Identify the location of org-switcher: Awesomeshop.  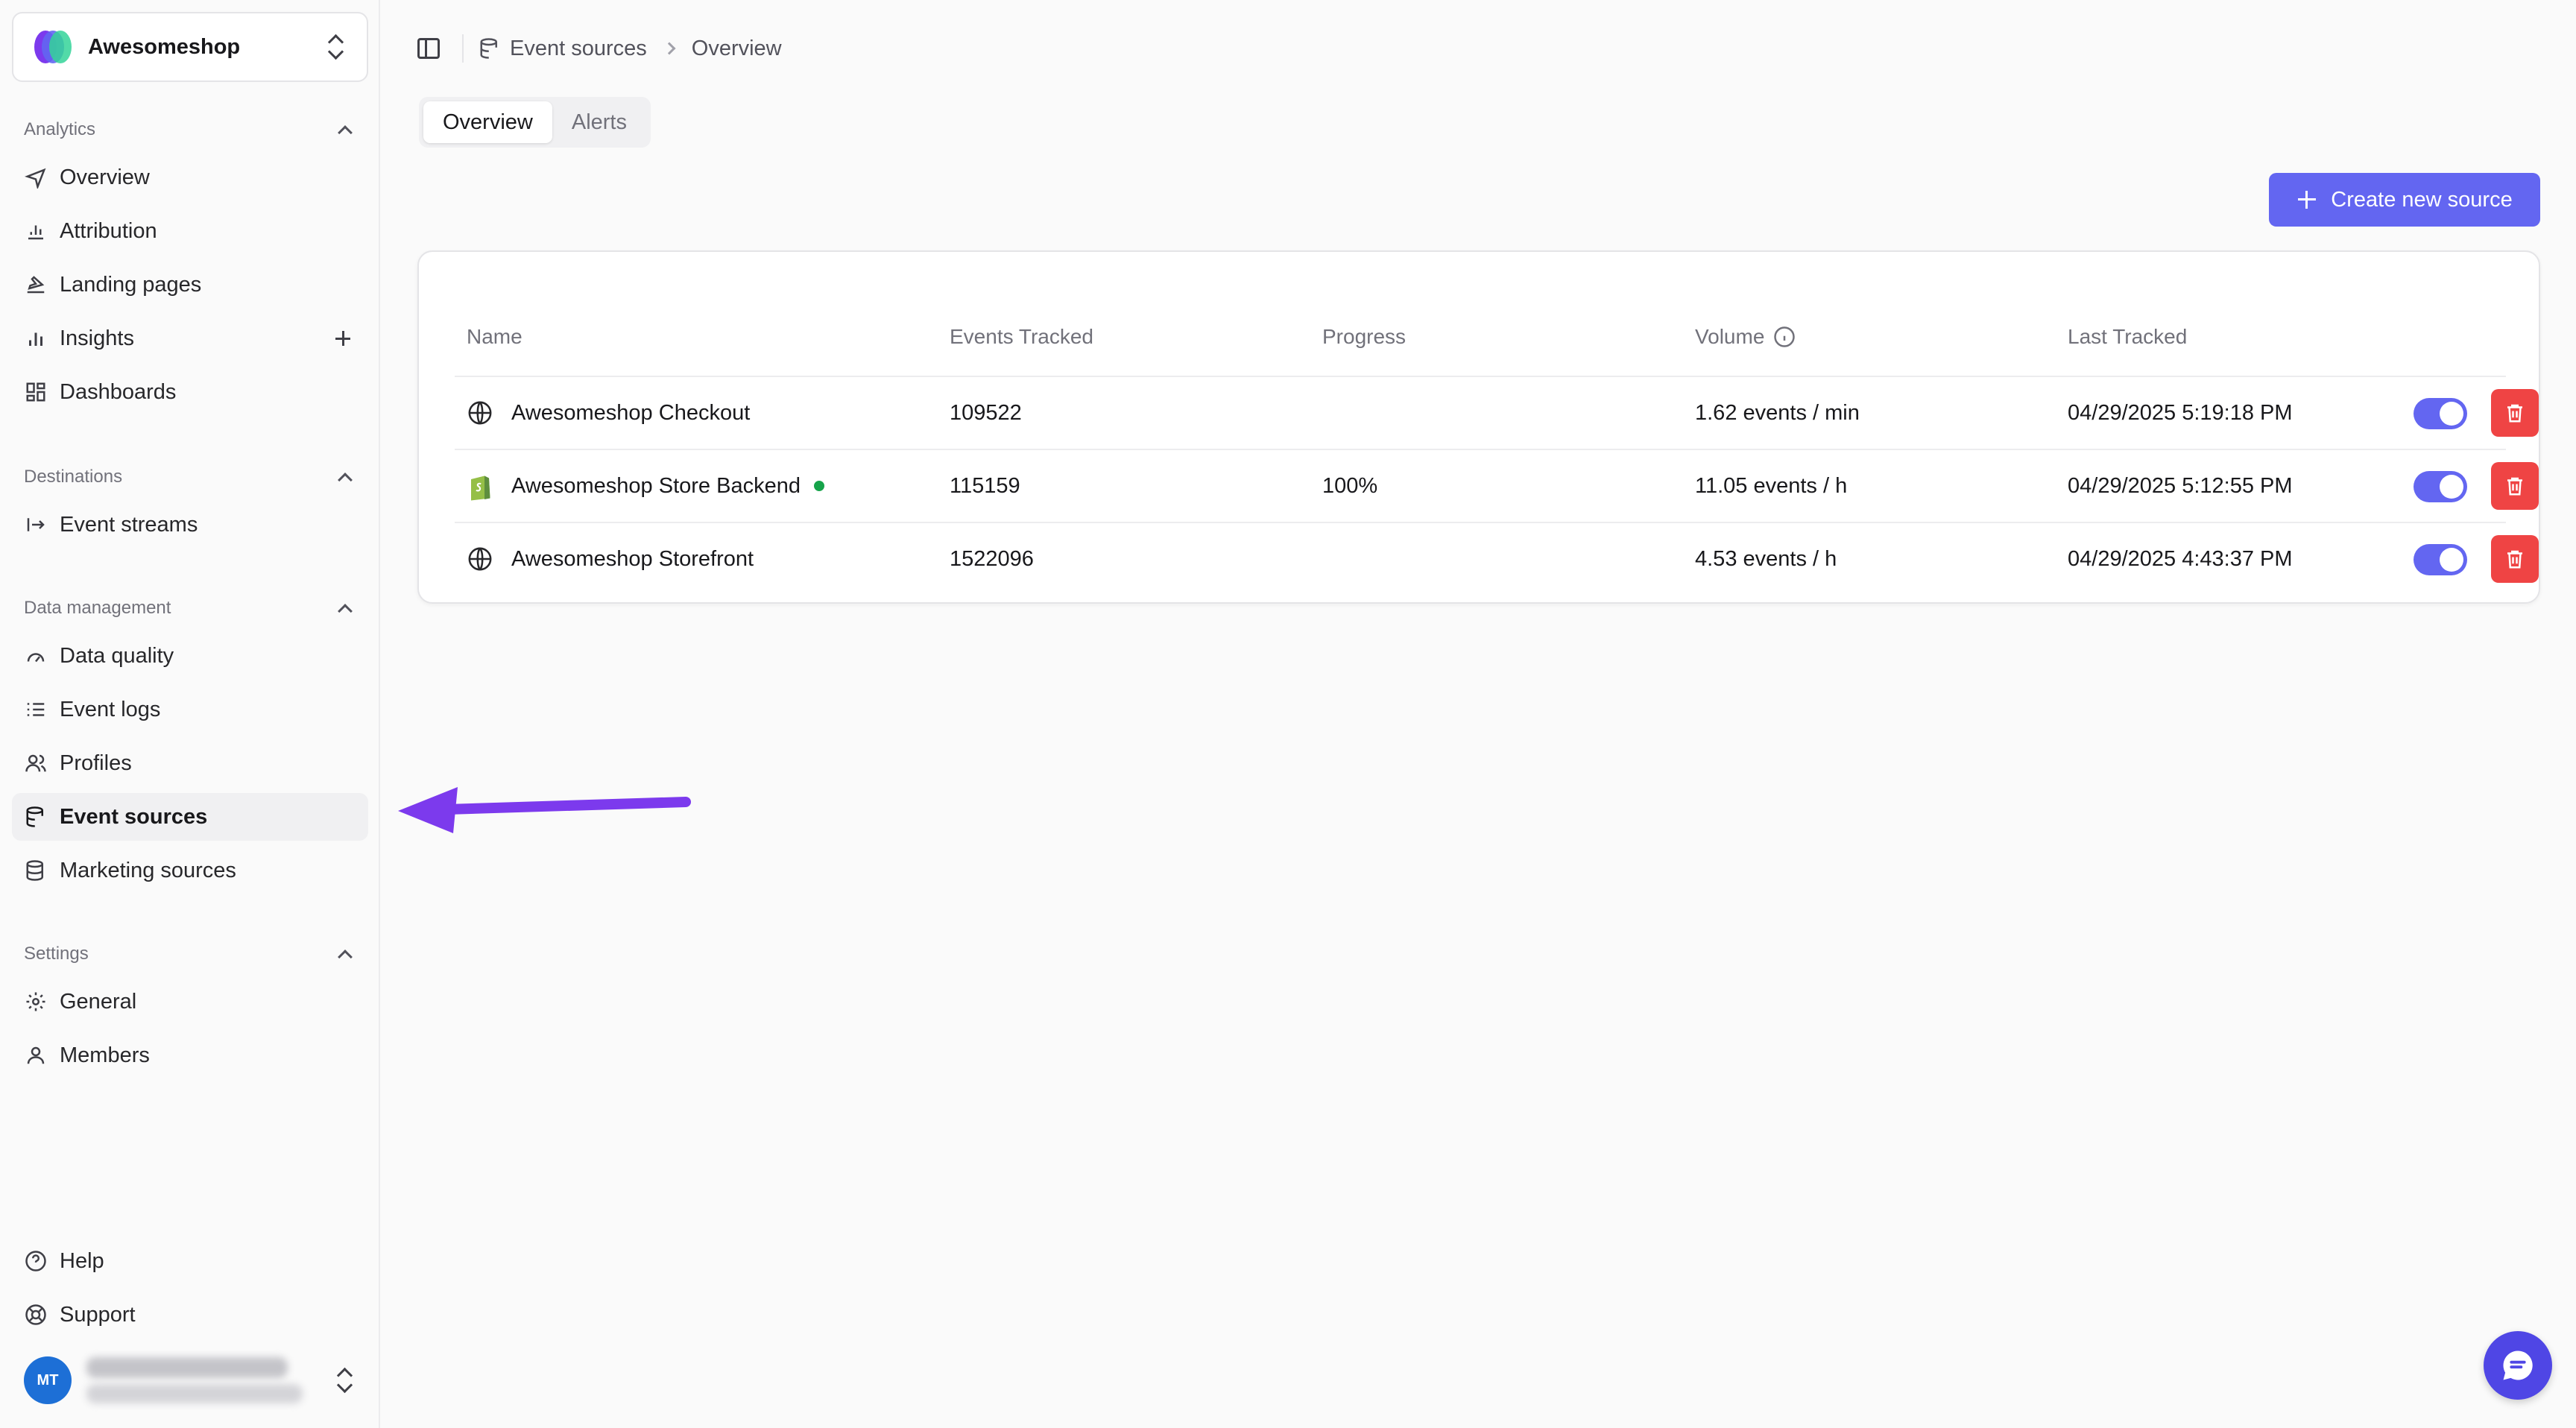
(190, 47).